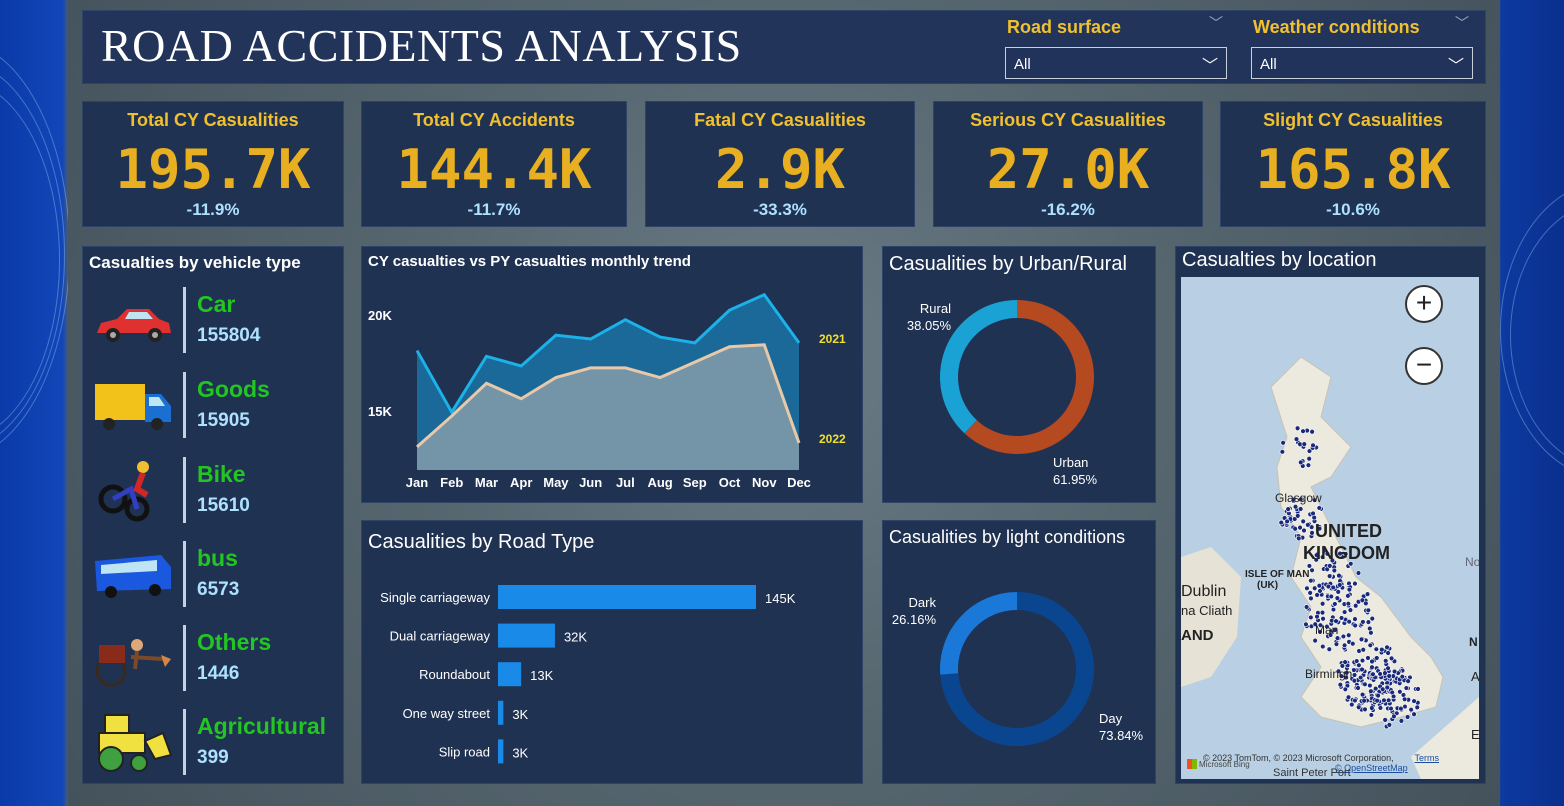  What do you see at coordinates (556, 482) in the screenshot?
I see `x-tick-label: May` at bounding box center [556, 482].